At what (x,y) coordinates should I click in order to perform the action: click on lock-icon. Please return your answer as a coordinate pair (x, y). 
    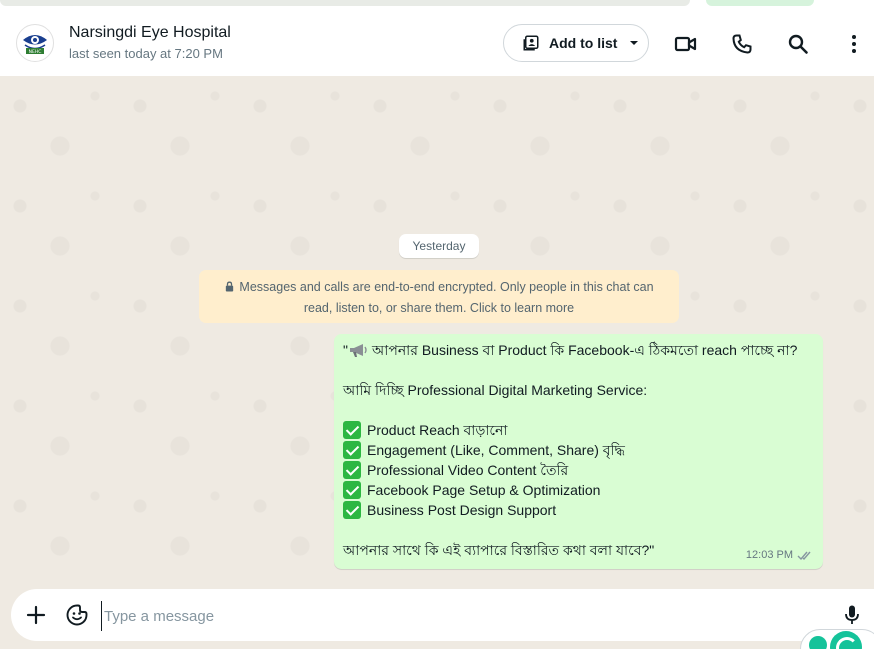
    Looking at the image, I should click on (230, 286).